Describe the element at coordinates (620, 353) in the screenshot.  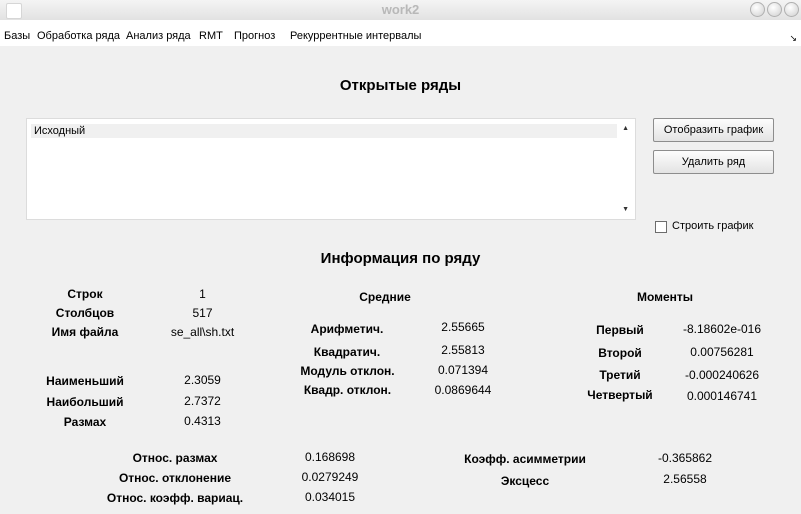
I see `second-label: Второй` at that location.